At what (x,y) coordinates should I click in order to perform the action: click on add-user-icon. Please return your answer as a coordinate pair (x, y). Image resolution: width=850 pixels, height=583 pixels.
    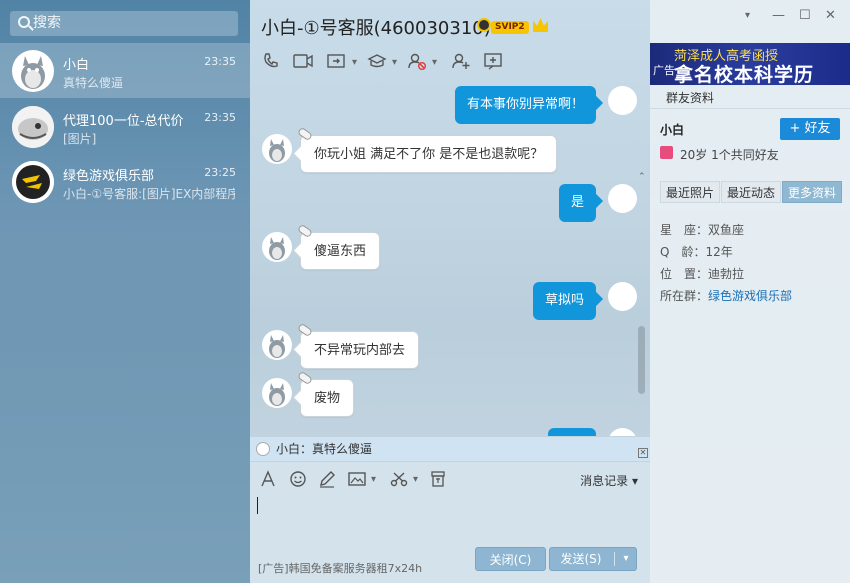
    Looking at the image, I should click on (461, 63).